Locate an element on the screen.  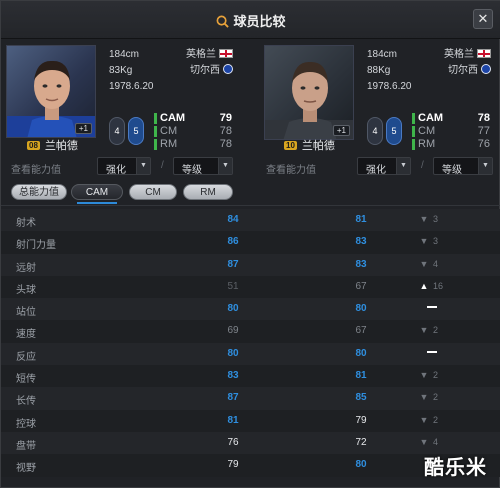
england-flag-icon is located at coordinates (484, 53).